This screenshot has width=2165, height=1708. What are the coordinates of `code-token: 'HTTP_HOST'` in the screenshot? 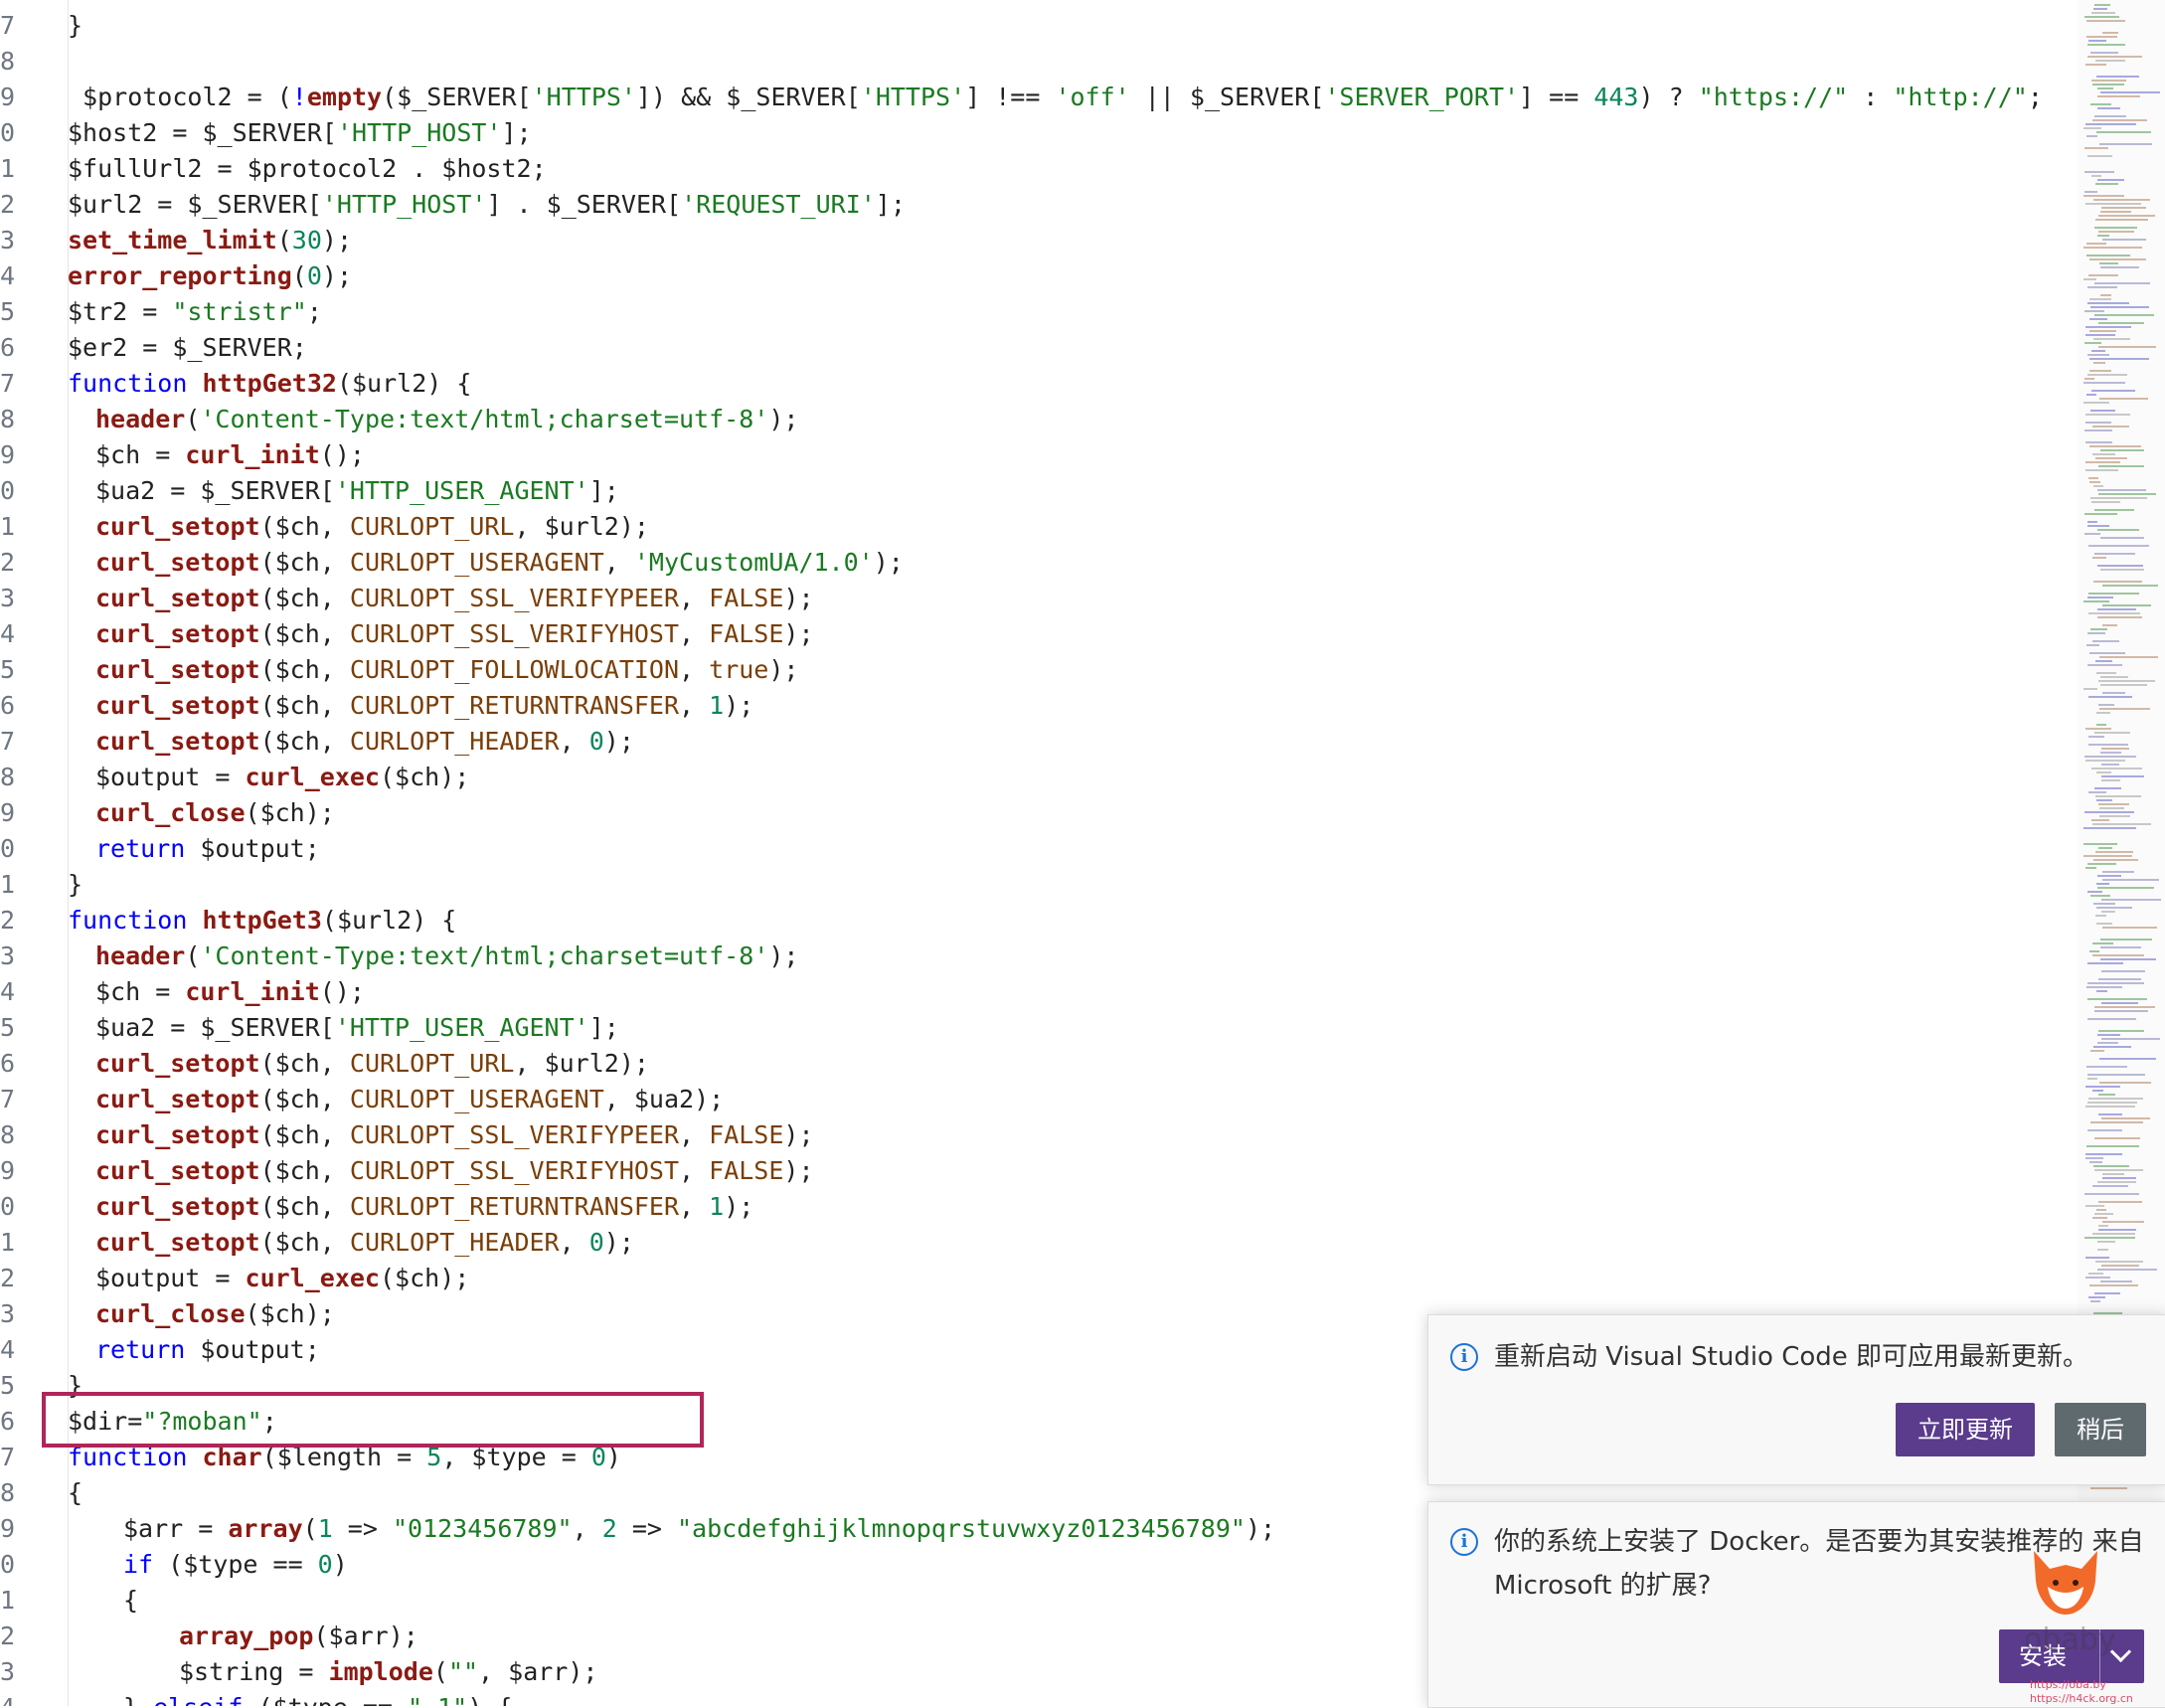 It's located at (419, 132).